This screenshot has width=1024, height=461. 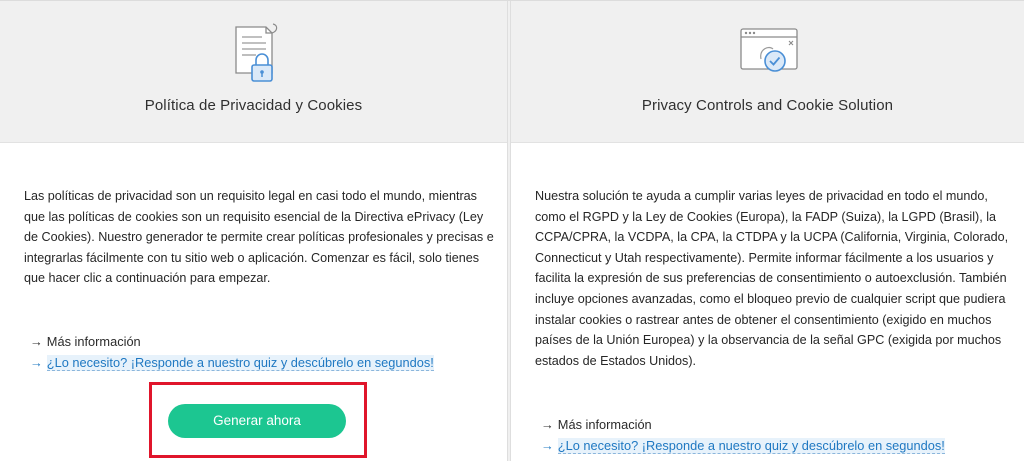 I want to click on generate-now-button: Generar ahora, so click(x=257, y=421).